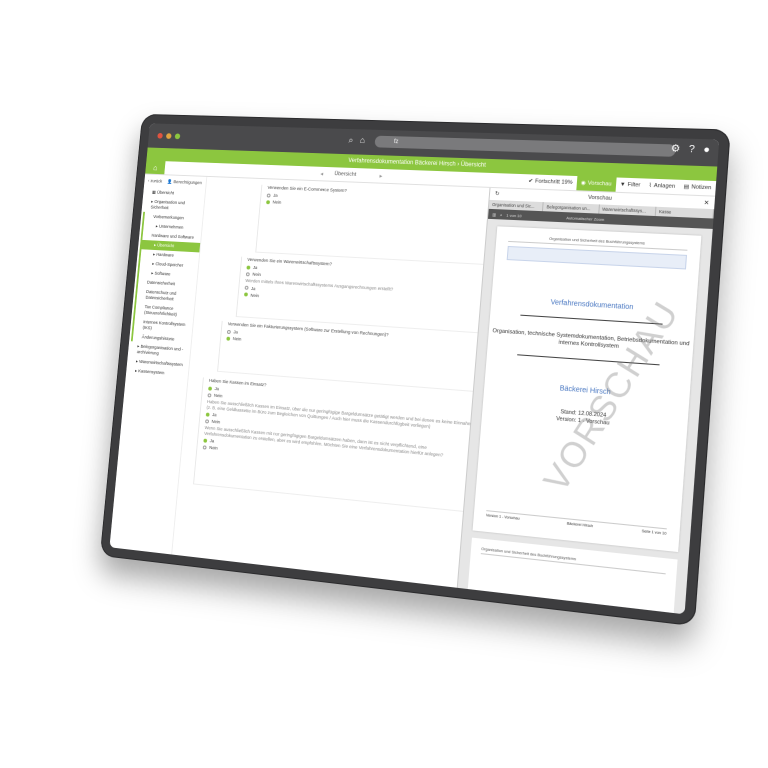  What do you see at coordinates (161, 363) in the screenshot?
I see `sidebar-item-label: Warenwirtschaftssystem` at bounding box center [161, 363].